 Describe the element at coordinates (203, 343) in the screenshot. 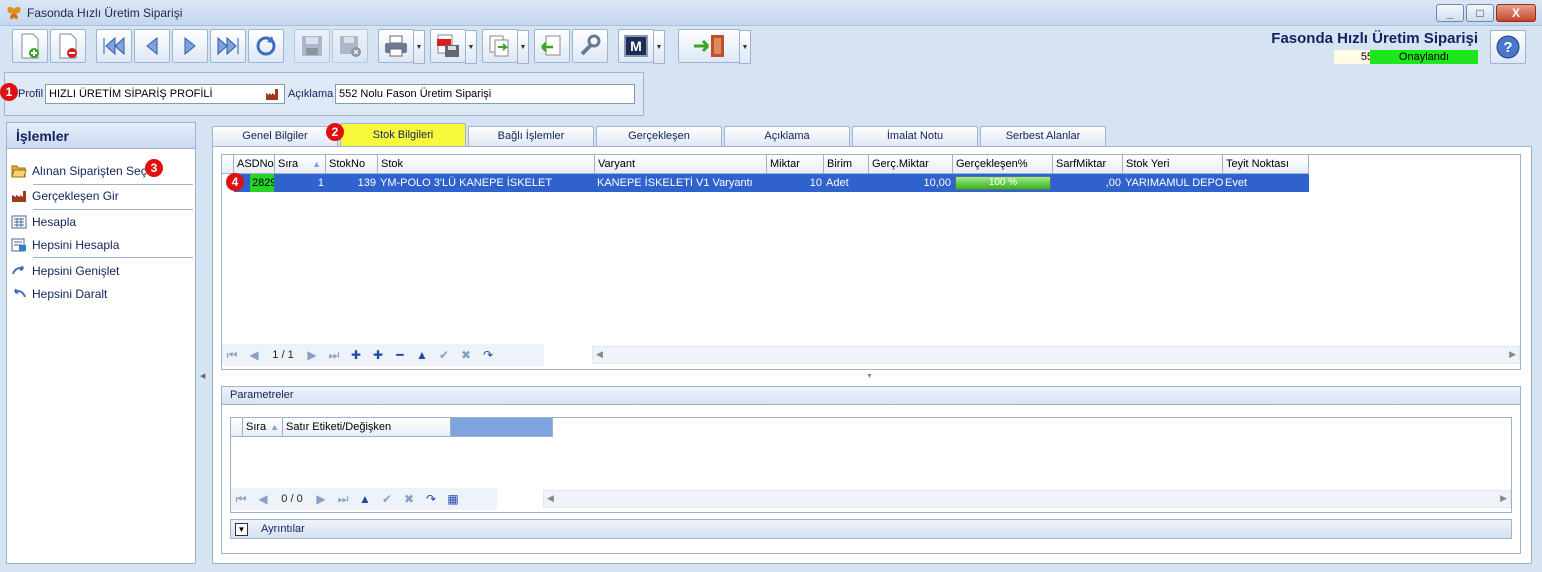

I see `sidebar-splitter: ◀` at that location.